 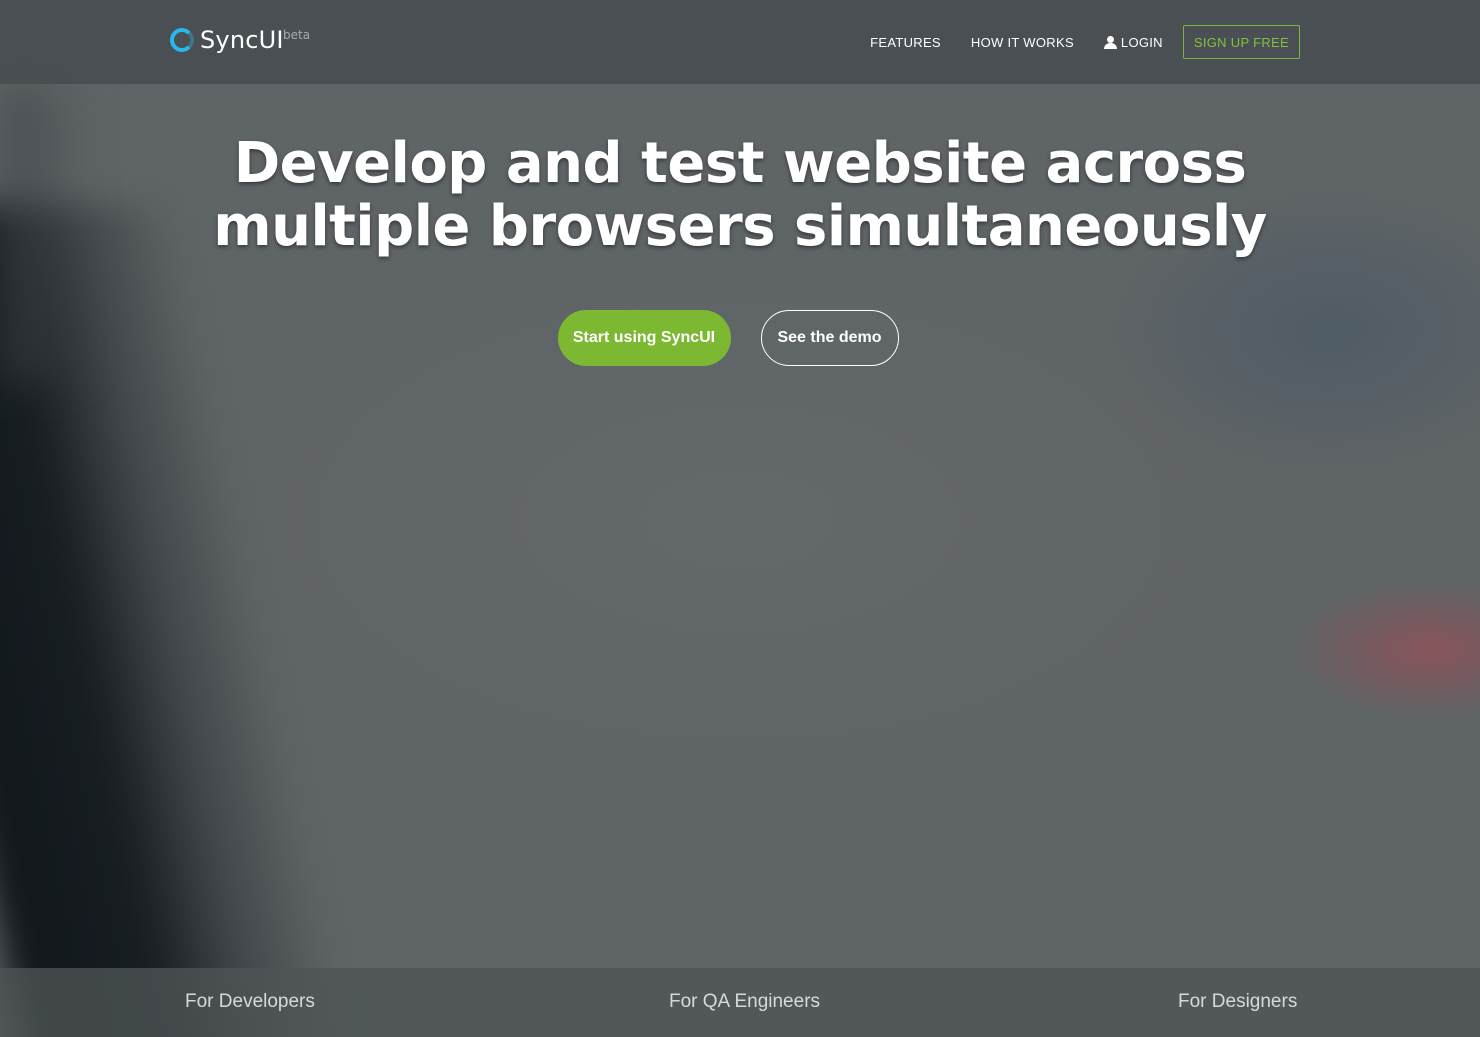 I want to click on main-nav: FEATURES HOW IT WORKS LOGIN SIGN UP FREE, so click(x=1085, y=42).